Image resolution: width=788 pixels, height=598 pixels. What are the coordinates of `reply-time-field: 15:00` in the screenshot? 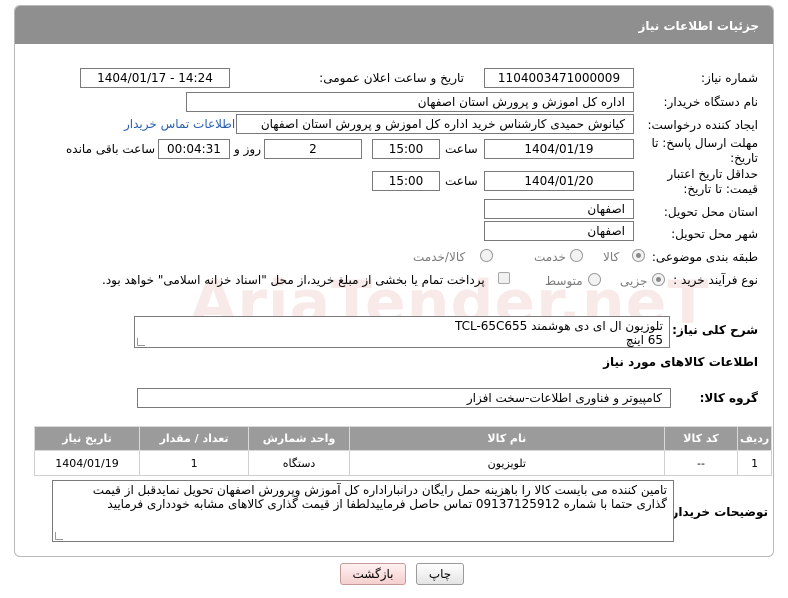 It's located at (406, 149).